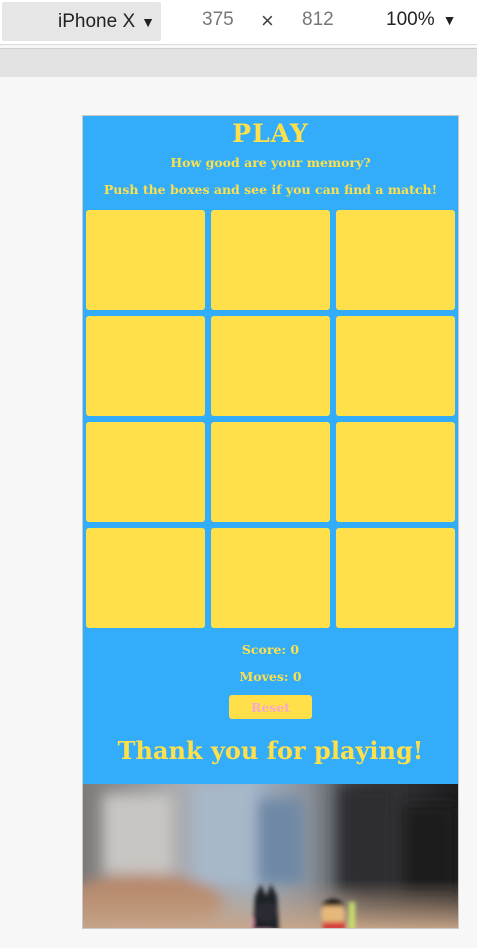 This screenshot has width=477, height=948. What do you see at coordinates (238, 22) in the screenshot?
I see `device-toolbar: iPhone X ▼ 375 × 812 100% ▼` at bounding box center [238, 22].